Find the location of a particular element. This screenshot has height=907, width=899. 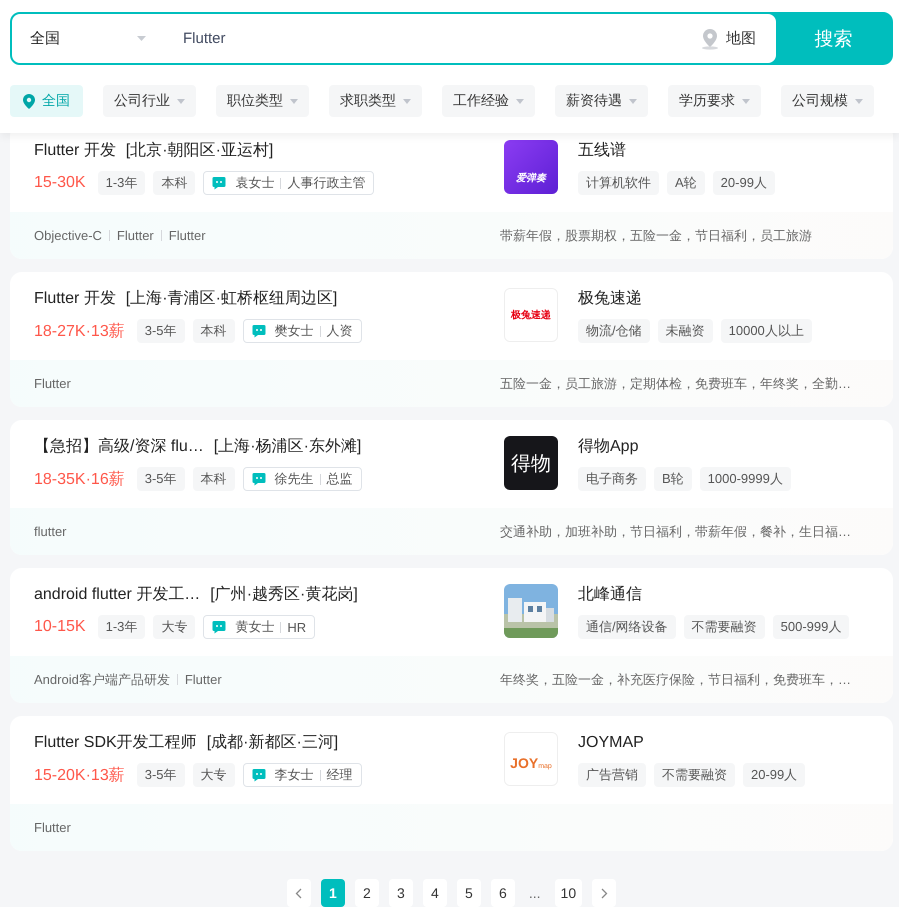

recruiter-chat-button: 徐先生 总监 is located at coordinates (302, 479).